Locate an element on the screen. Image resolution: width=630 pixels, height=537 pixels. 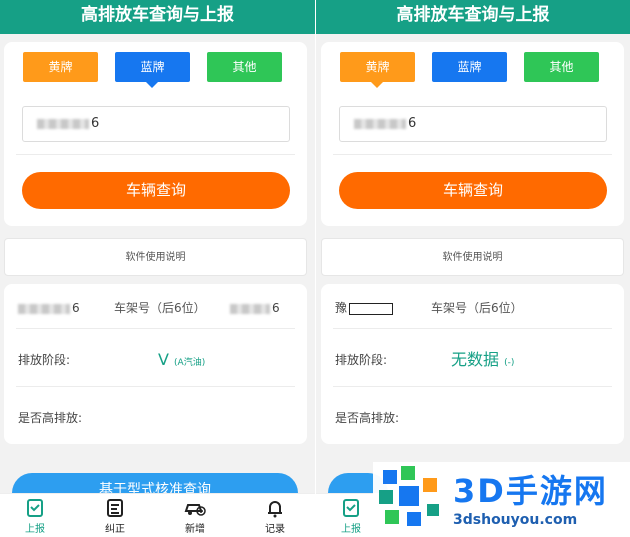
redacted-box is located at coordinates (371, 308).